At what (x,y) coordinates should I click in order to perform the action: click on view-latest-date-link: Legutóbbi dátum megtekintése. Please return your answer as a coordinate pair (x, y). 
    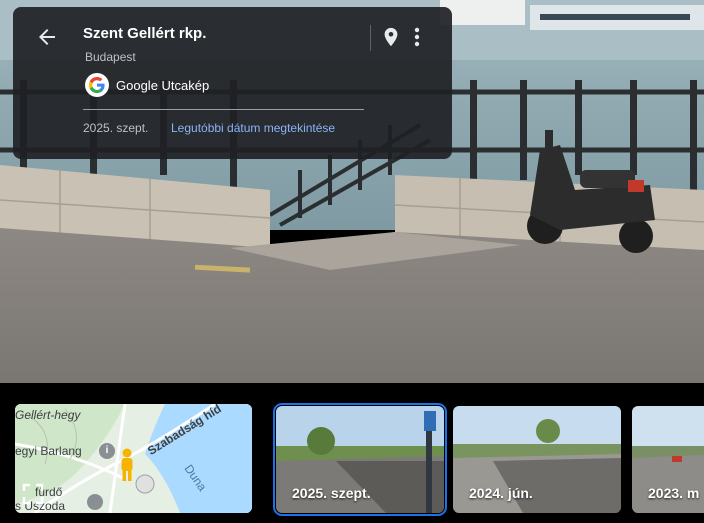
    Looking at the image, I should click on (253, 128).